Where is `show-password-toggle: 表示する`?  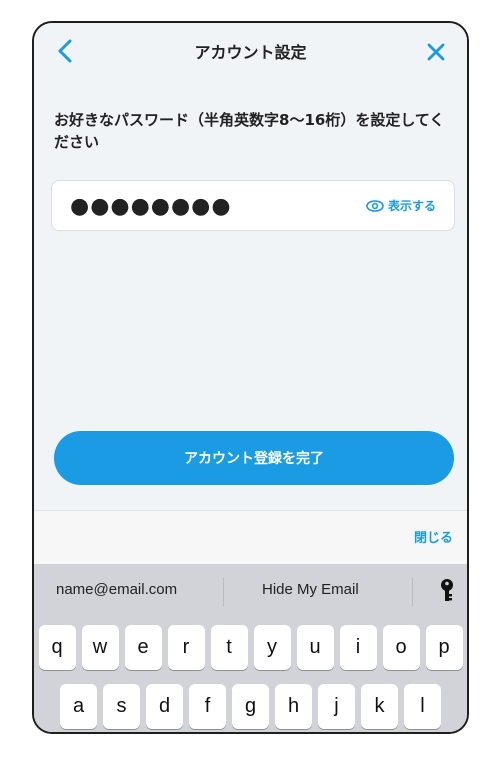
show-password-toggle: 表示する is located at coordinates (401, 205).